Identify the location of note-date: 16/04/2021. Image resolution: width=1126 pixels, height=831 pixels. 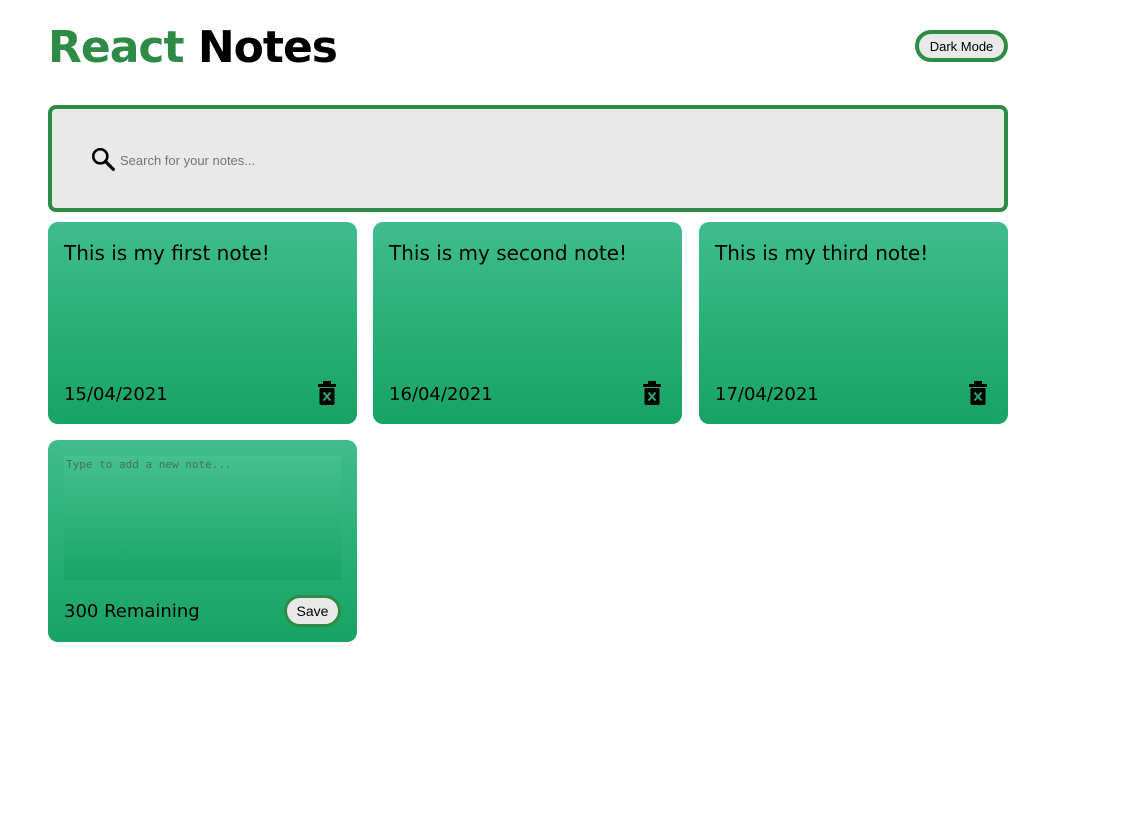
(441, 394).